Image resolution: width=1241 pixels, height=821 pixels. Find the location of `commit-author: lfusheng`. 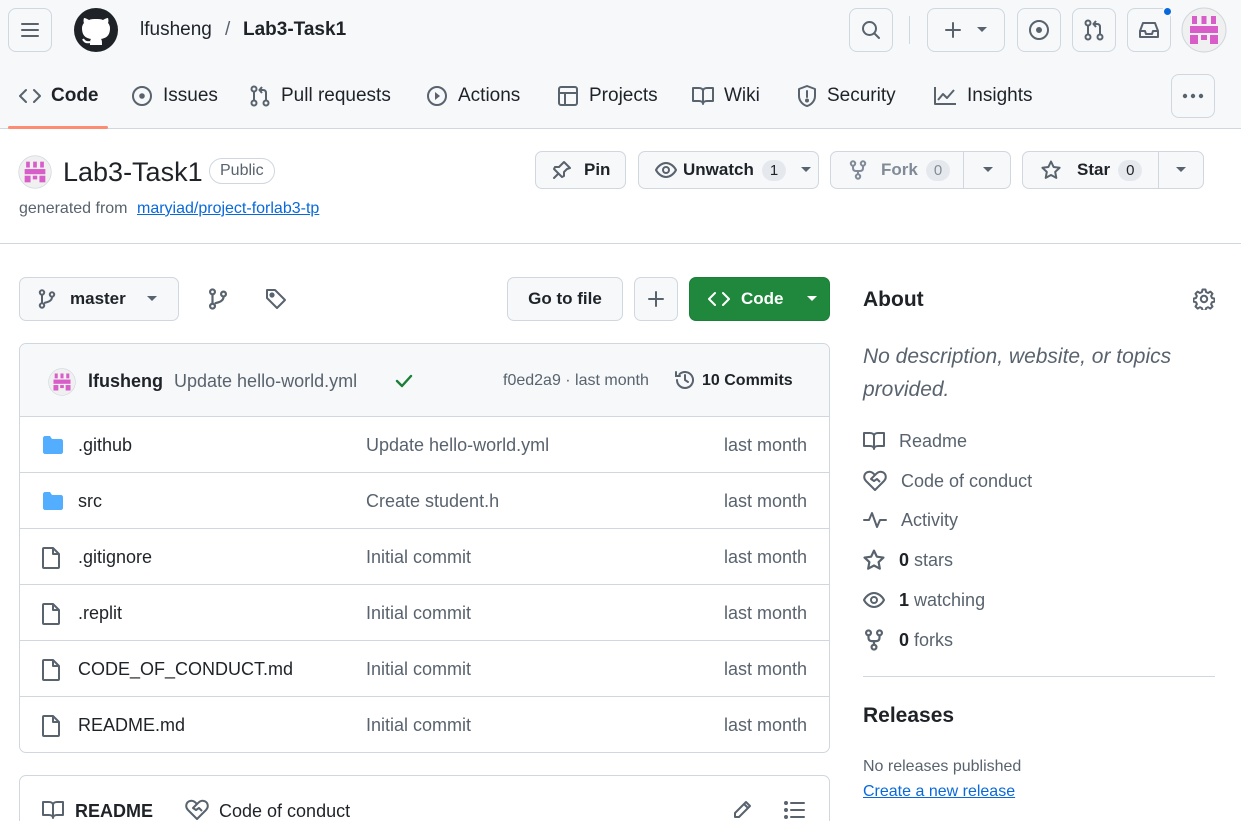

commit-author: lfusheng is located at coordinates (125, 381).